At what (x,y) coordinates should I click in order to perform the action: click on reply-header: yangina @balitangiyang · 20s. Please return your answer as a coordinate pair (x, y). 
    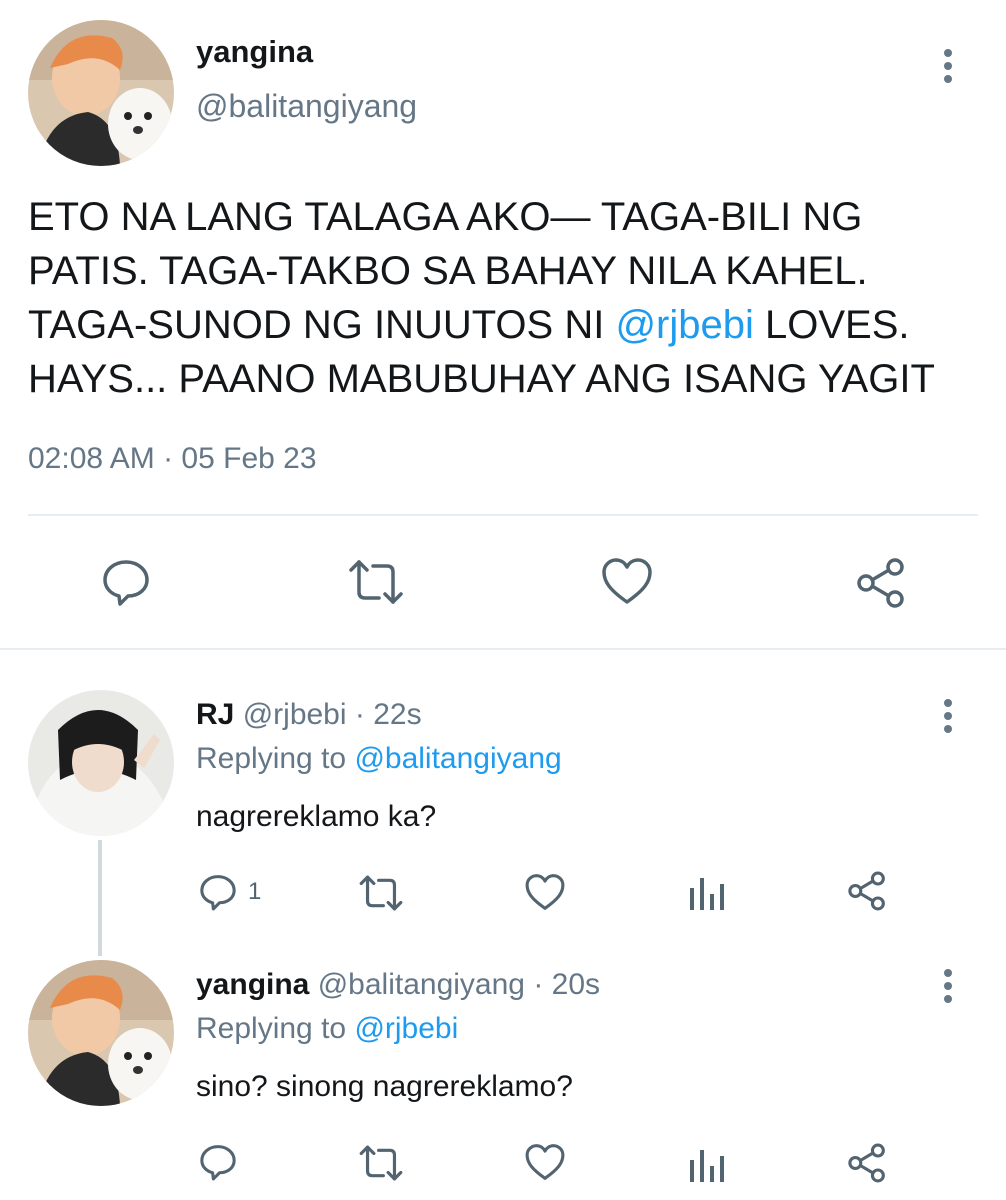
    Looking at the image, I should click on (398, 985).